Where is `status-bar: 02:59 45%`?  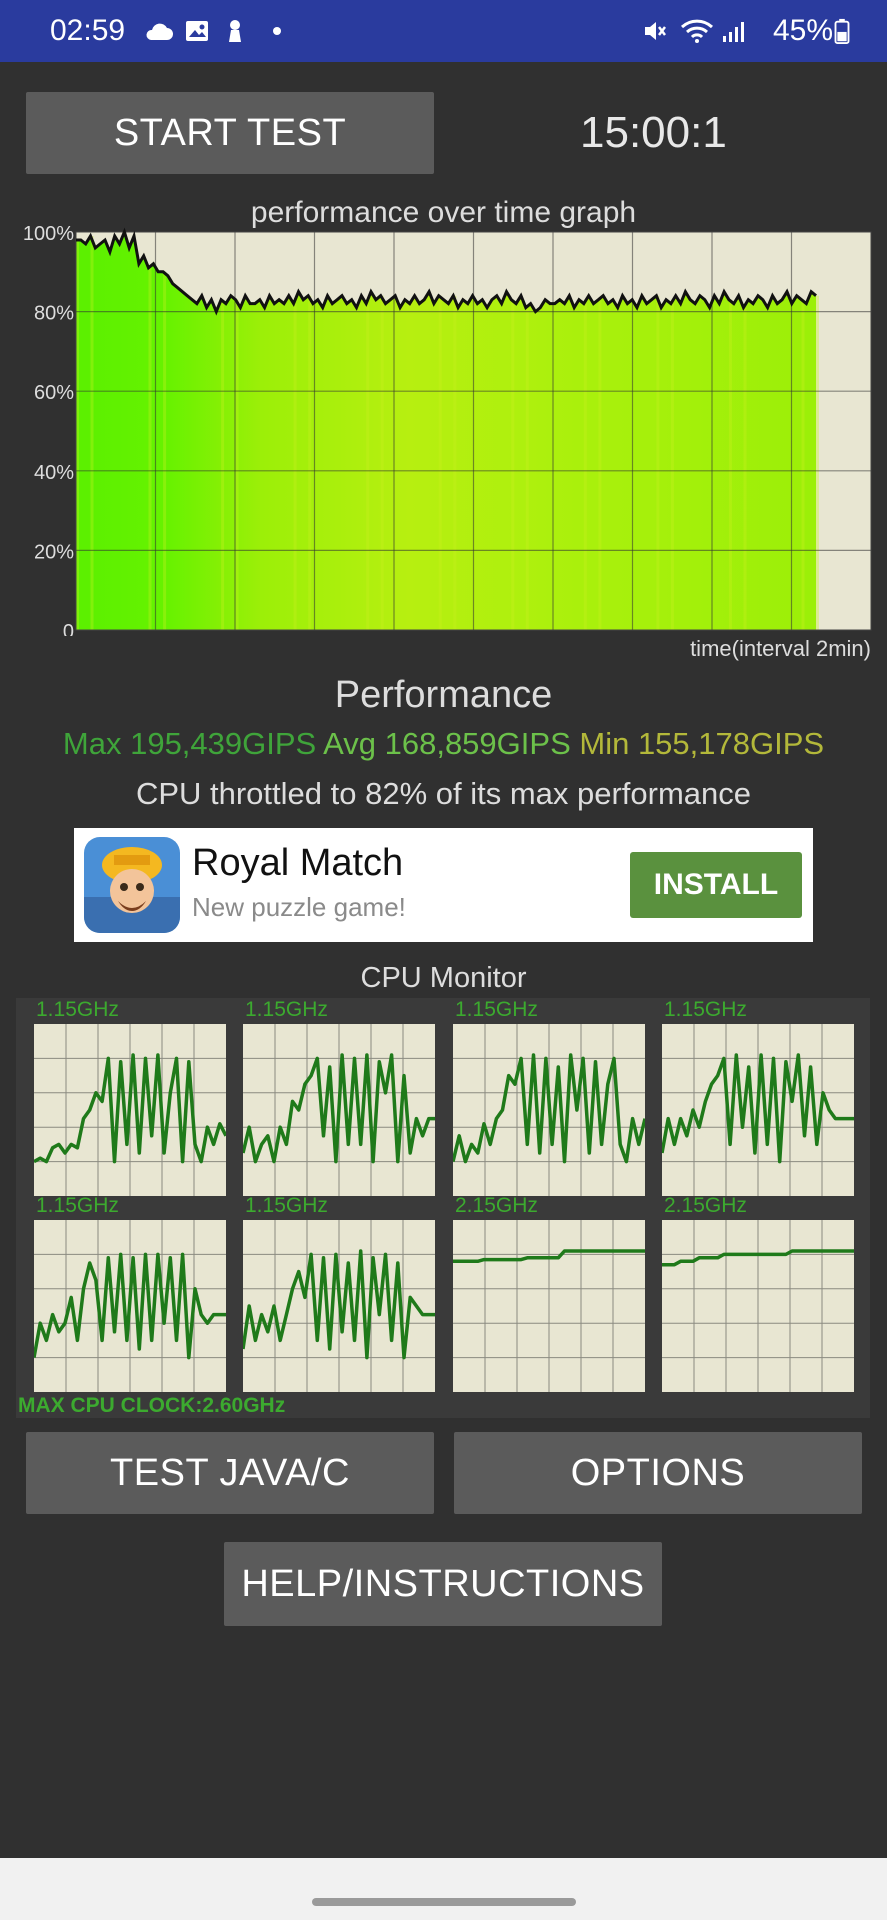
status-bar: 02:59 45% is located at coordinates (443, 31).